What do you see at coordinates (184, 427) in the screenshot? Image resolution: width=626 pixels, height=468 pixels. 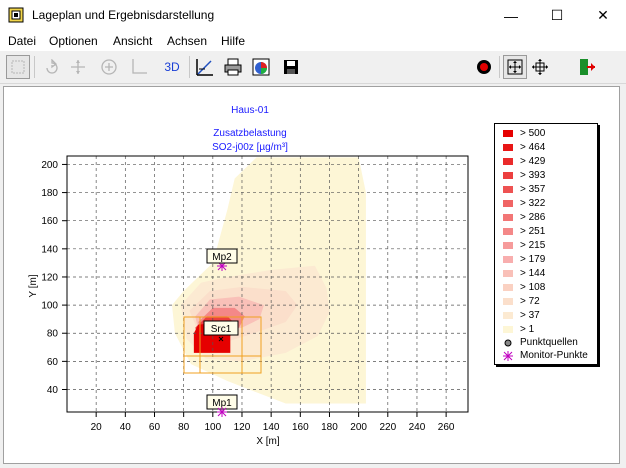 I see `x-tick-label: 80` at bounding box center [184, 427].